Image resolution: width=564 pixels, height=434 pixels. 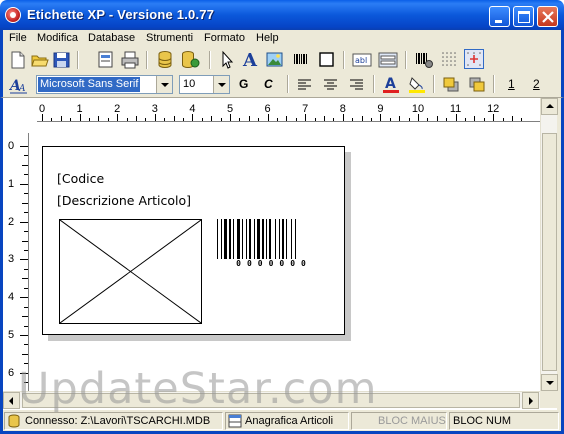 I want to click on vertical-scroll-thumb, so click(x=549, y=252).